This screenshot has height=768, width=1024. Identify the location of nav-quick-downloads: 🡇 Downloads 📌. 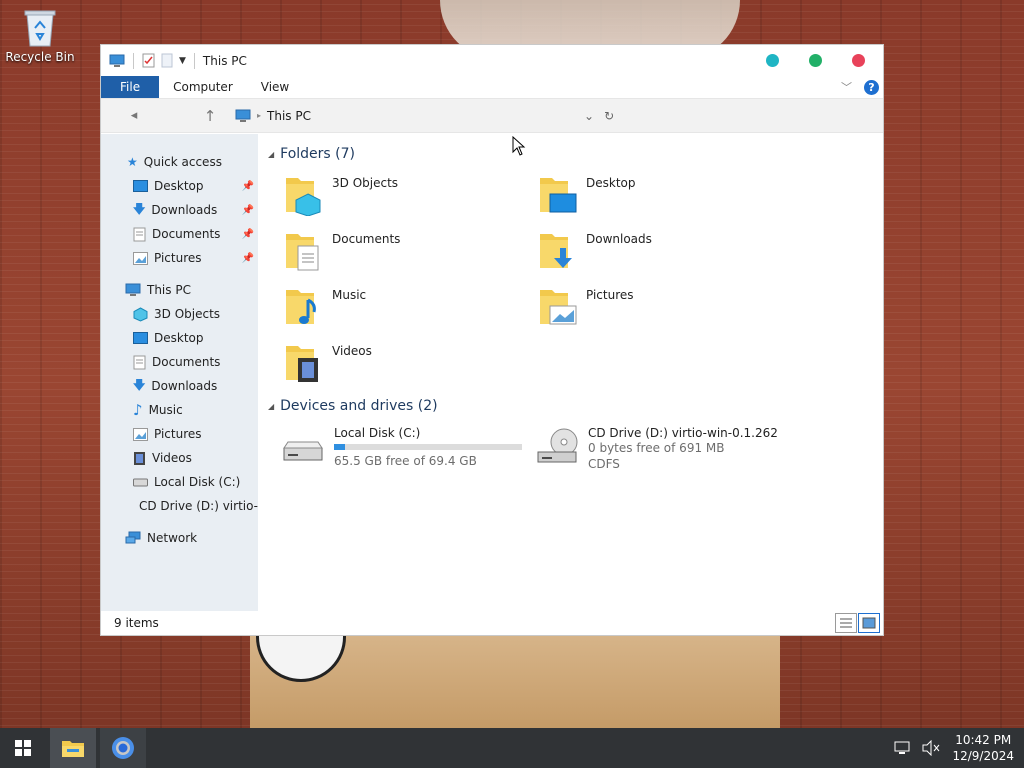
(179, 210).